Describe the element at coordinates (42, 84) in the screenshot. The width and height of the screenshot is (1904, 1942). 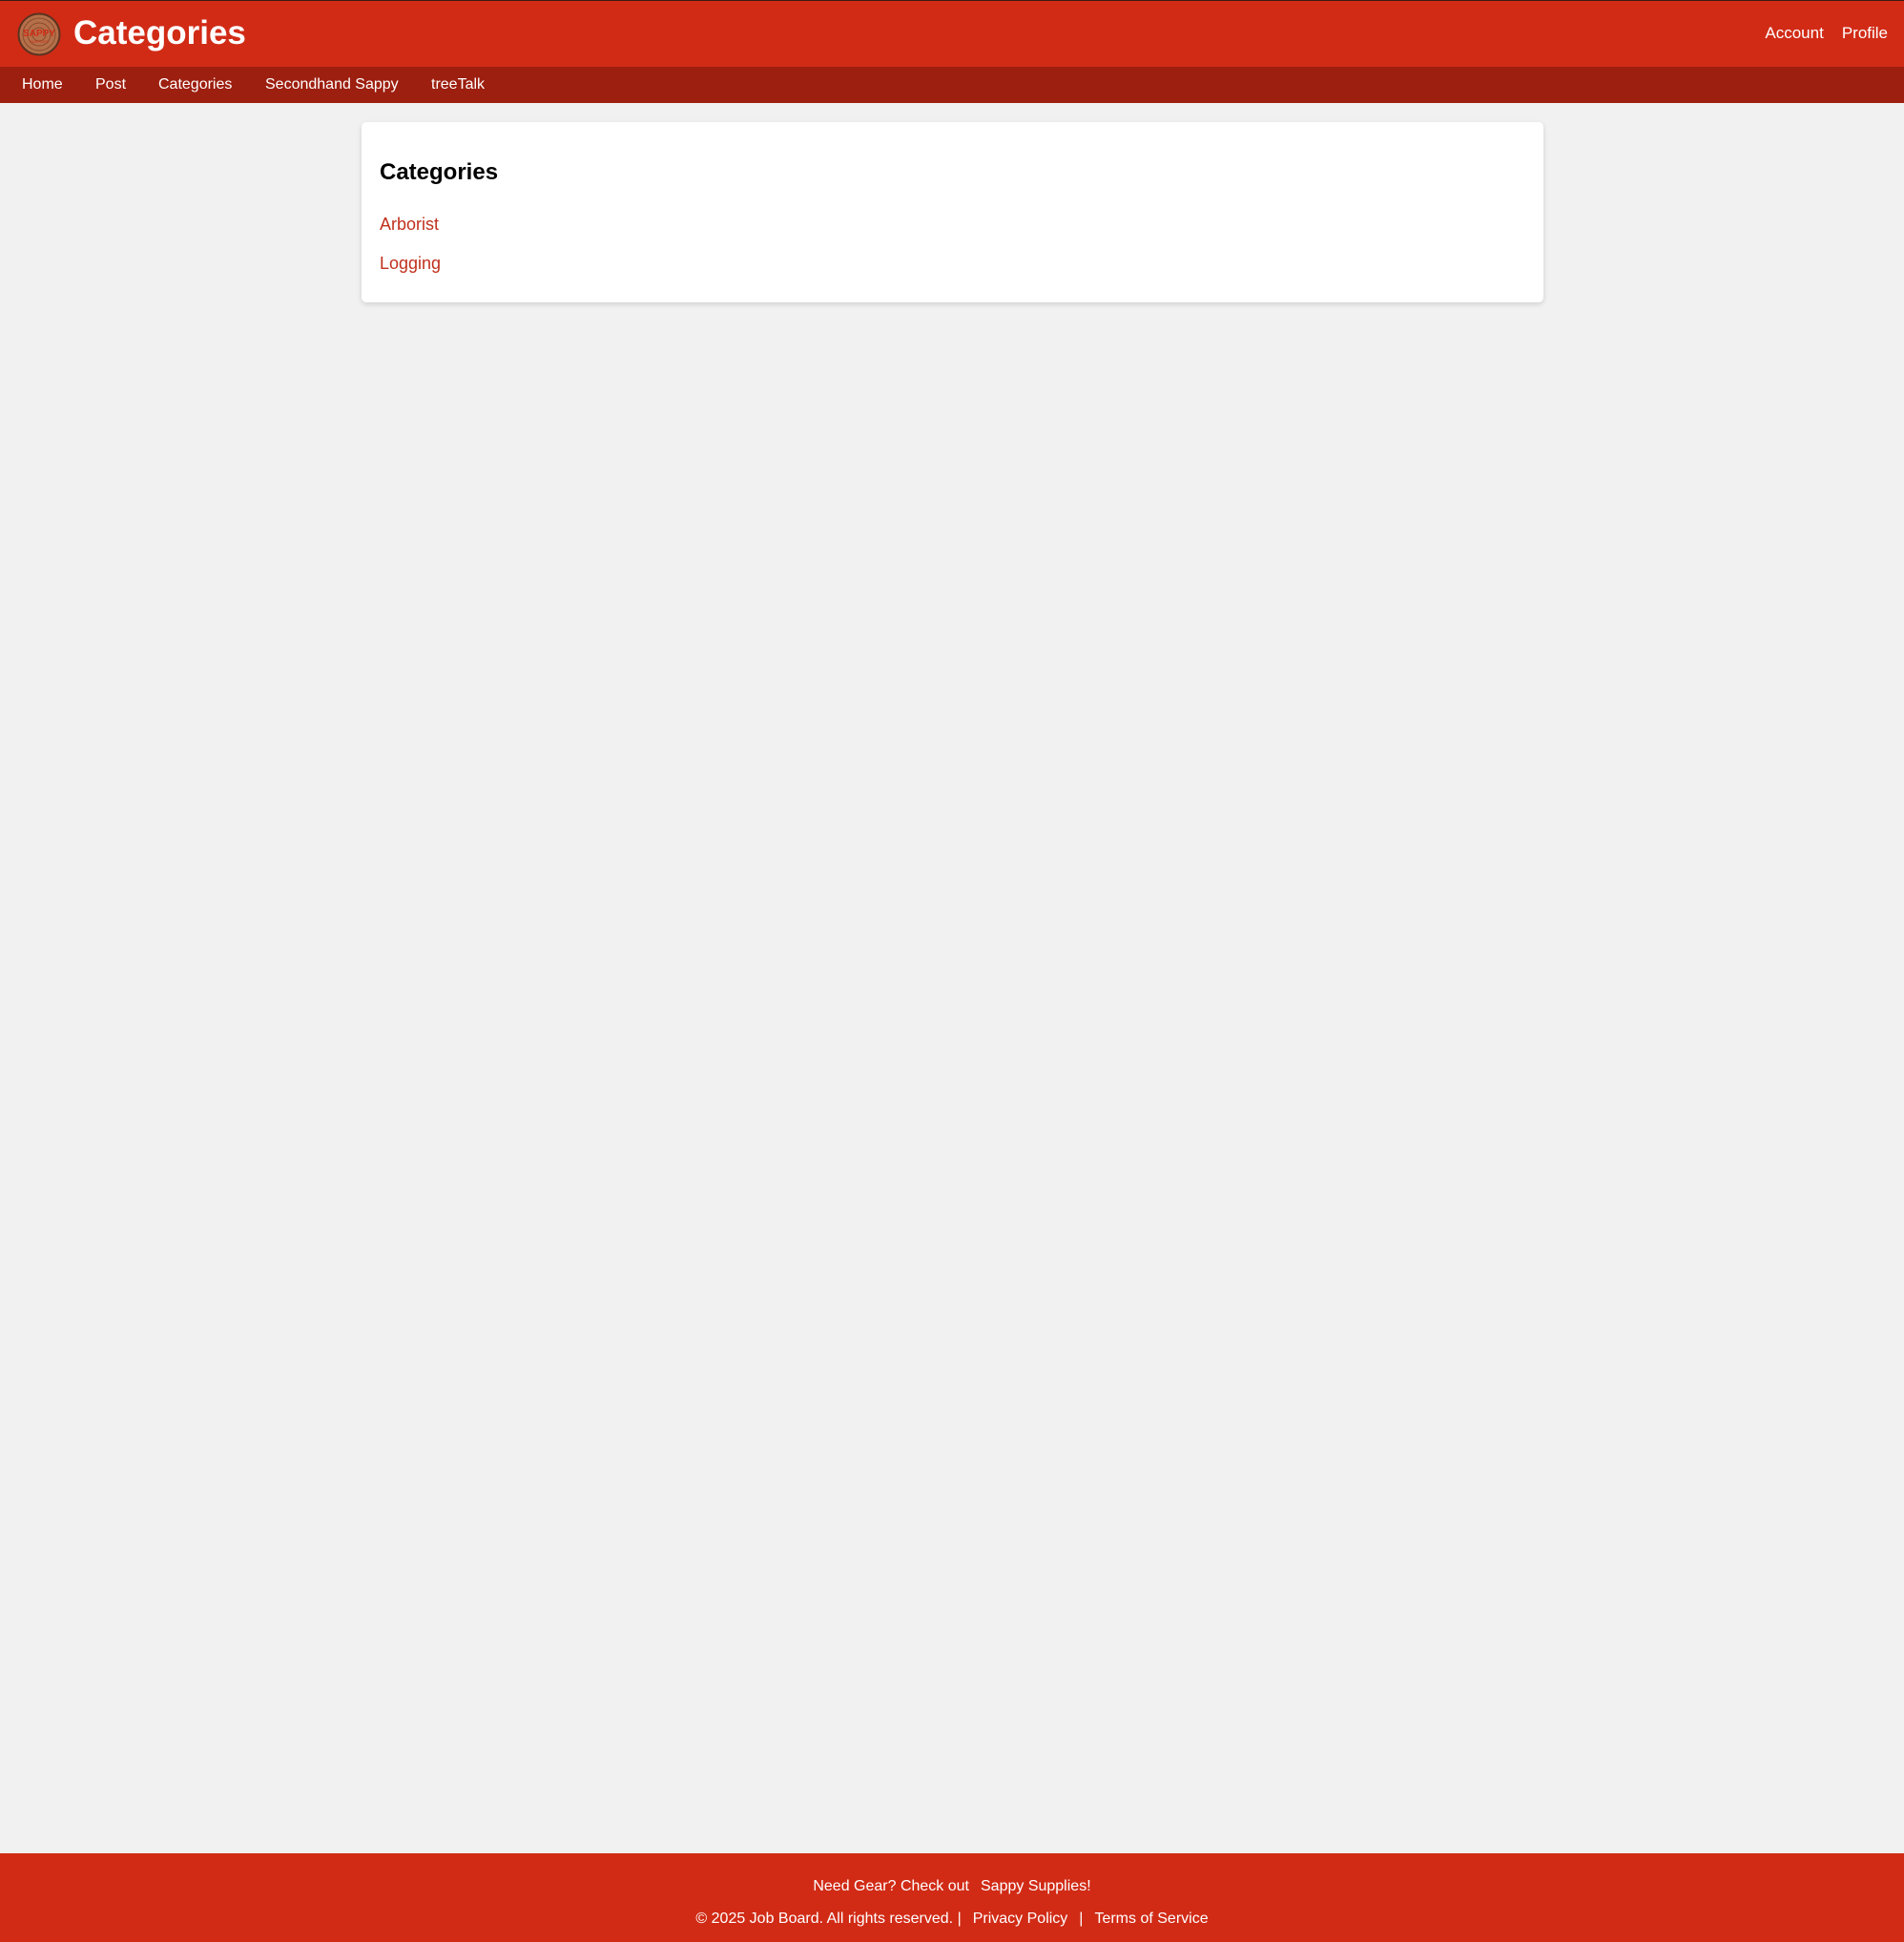
I see `nav-home: Home` at that location.